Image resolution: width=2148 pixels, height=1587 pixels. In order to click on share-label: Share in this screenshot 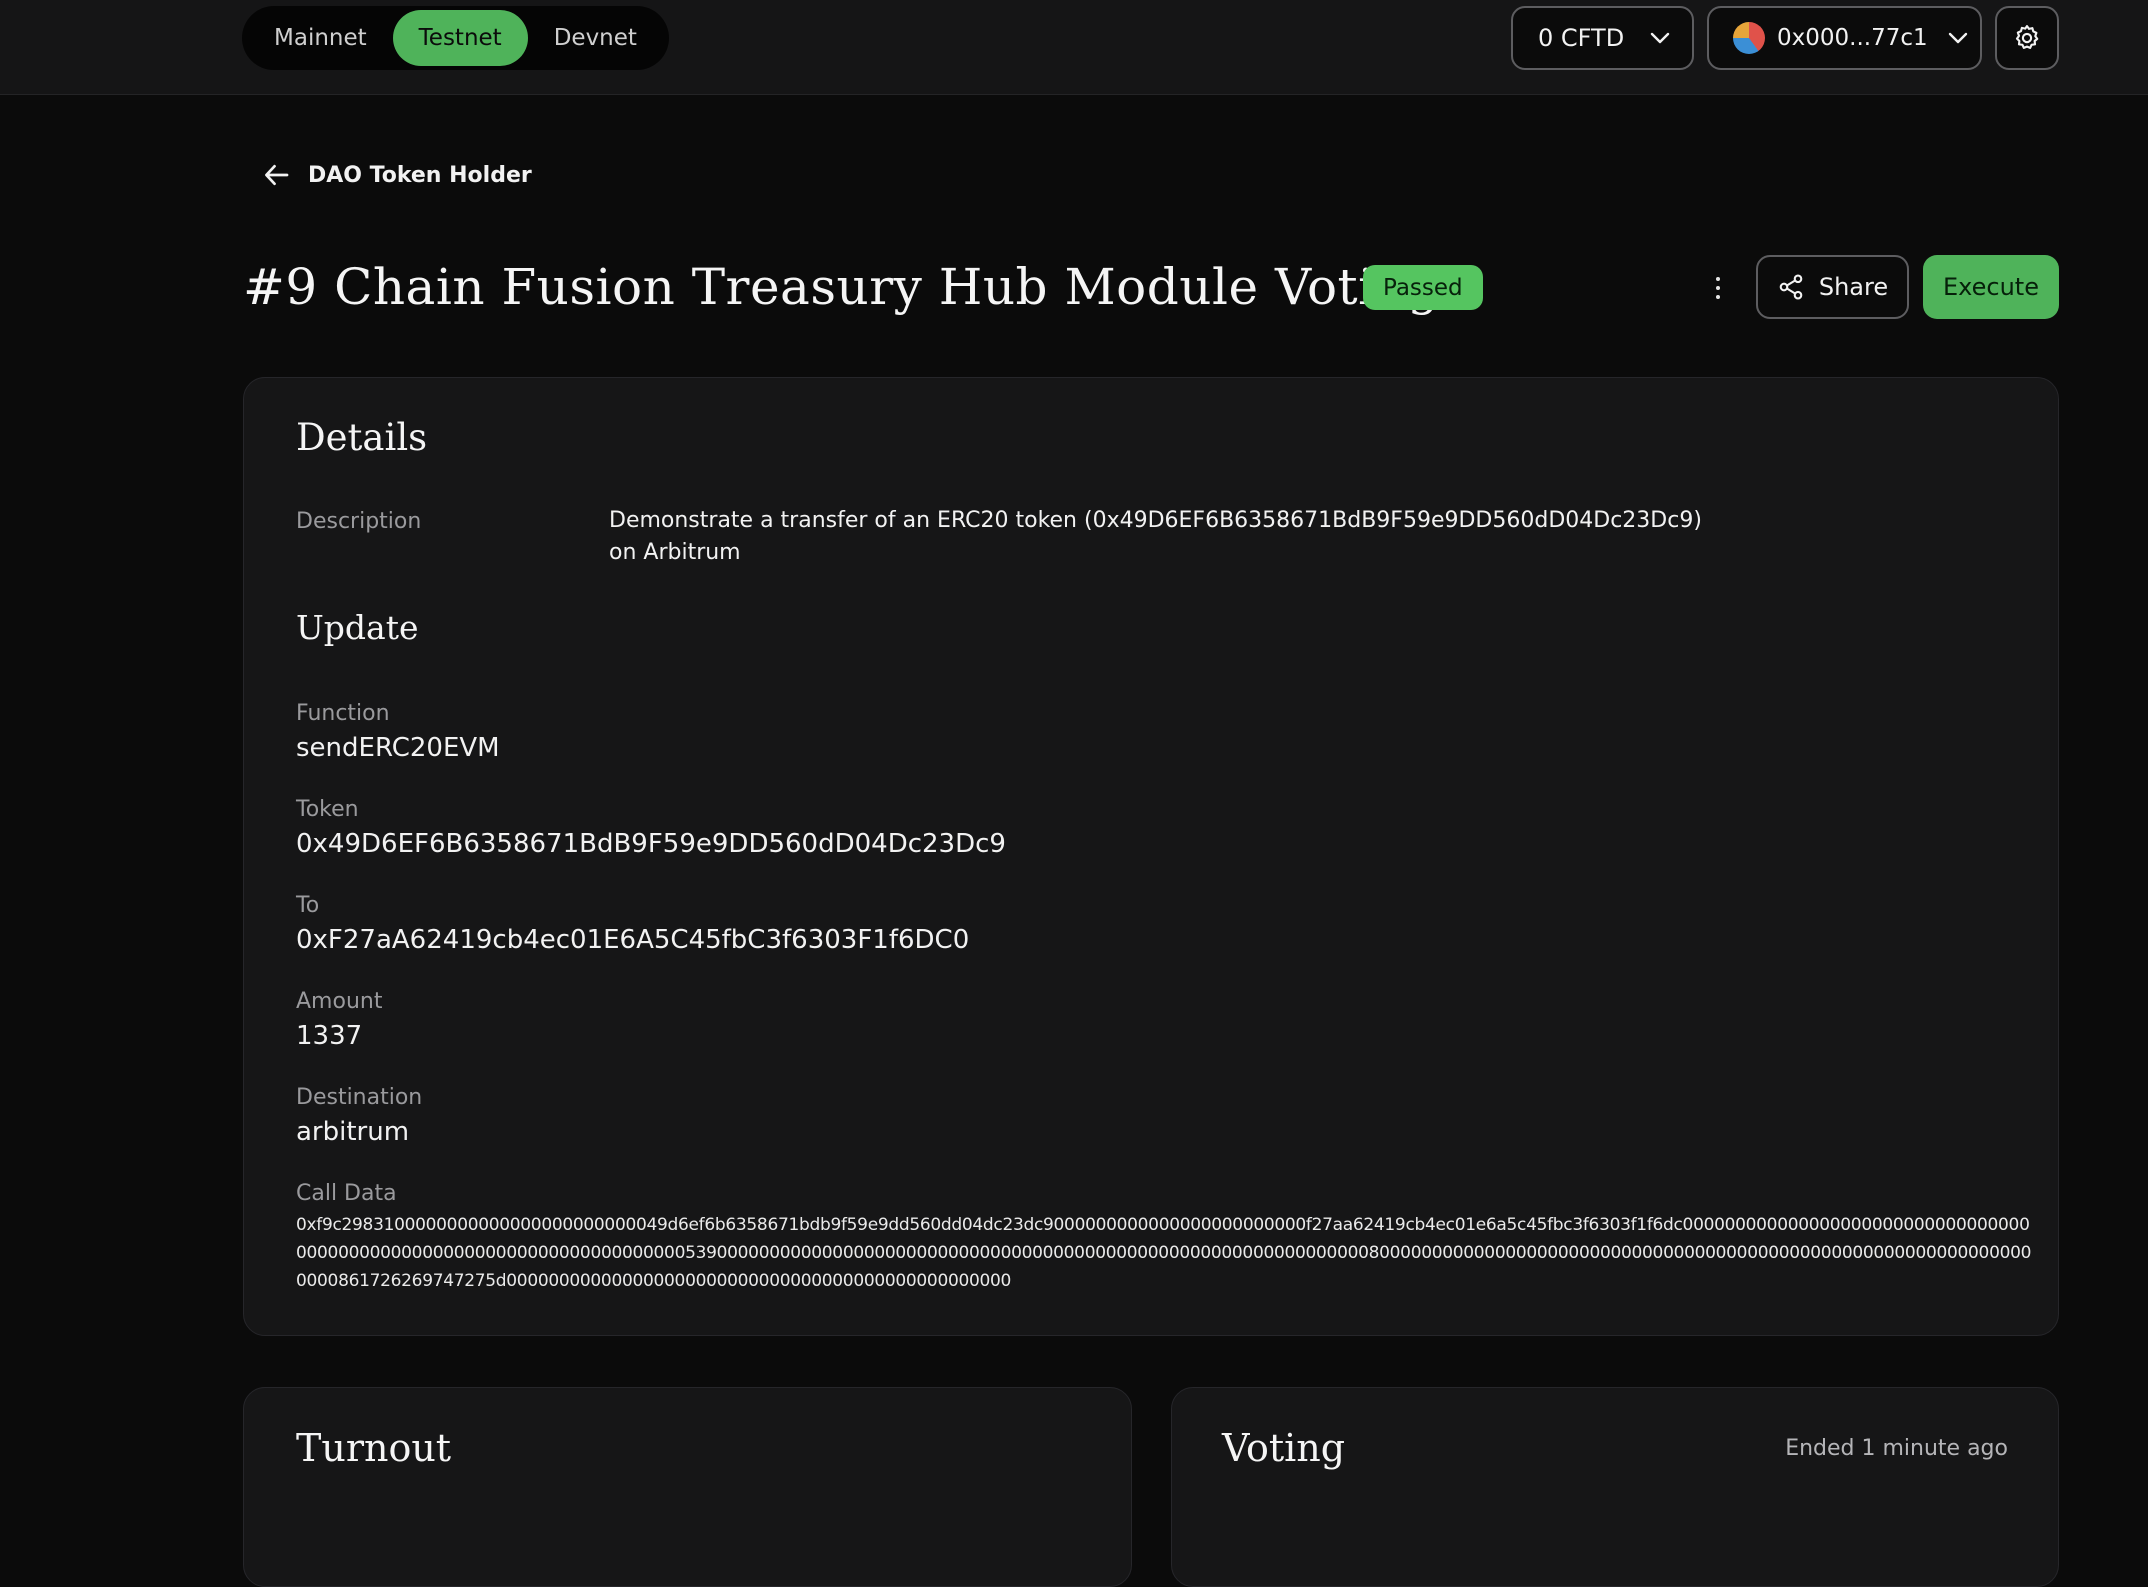, I will do `click(1853, 287)`.